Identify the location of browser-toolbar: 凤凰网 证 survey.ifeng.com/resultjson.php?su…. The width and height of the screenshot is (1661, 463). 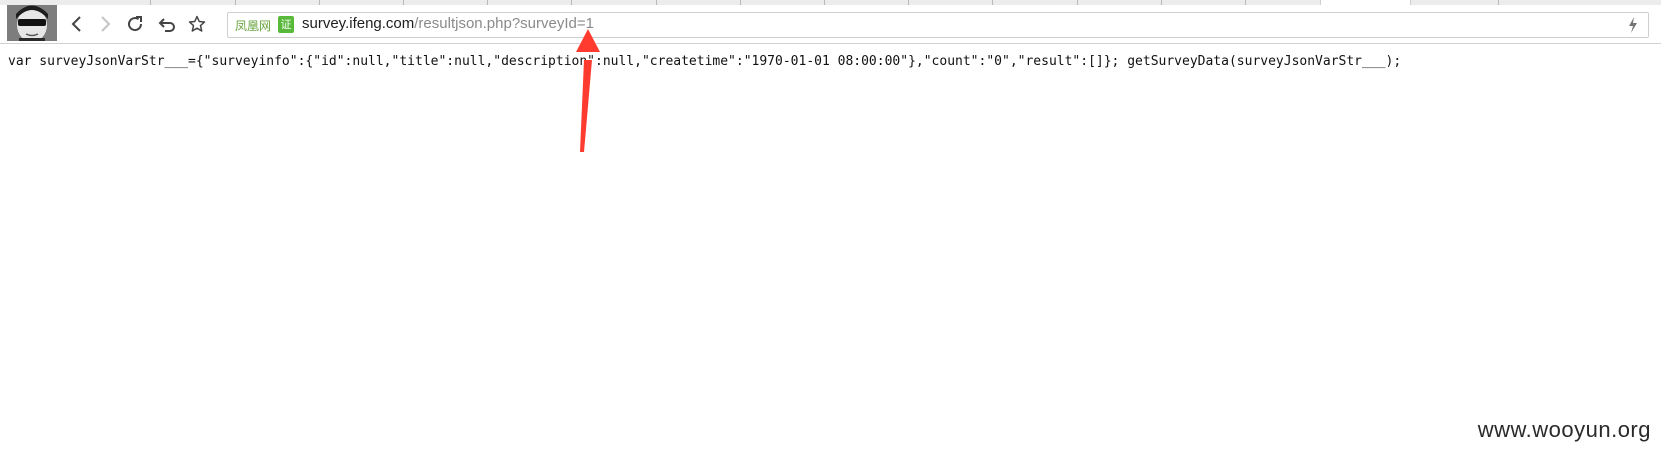
(830, 24).